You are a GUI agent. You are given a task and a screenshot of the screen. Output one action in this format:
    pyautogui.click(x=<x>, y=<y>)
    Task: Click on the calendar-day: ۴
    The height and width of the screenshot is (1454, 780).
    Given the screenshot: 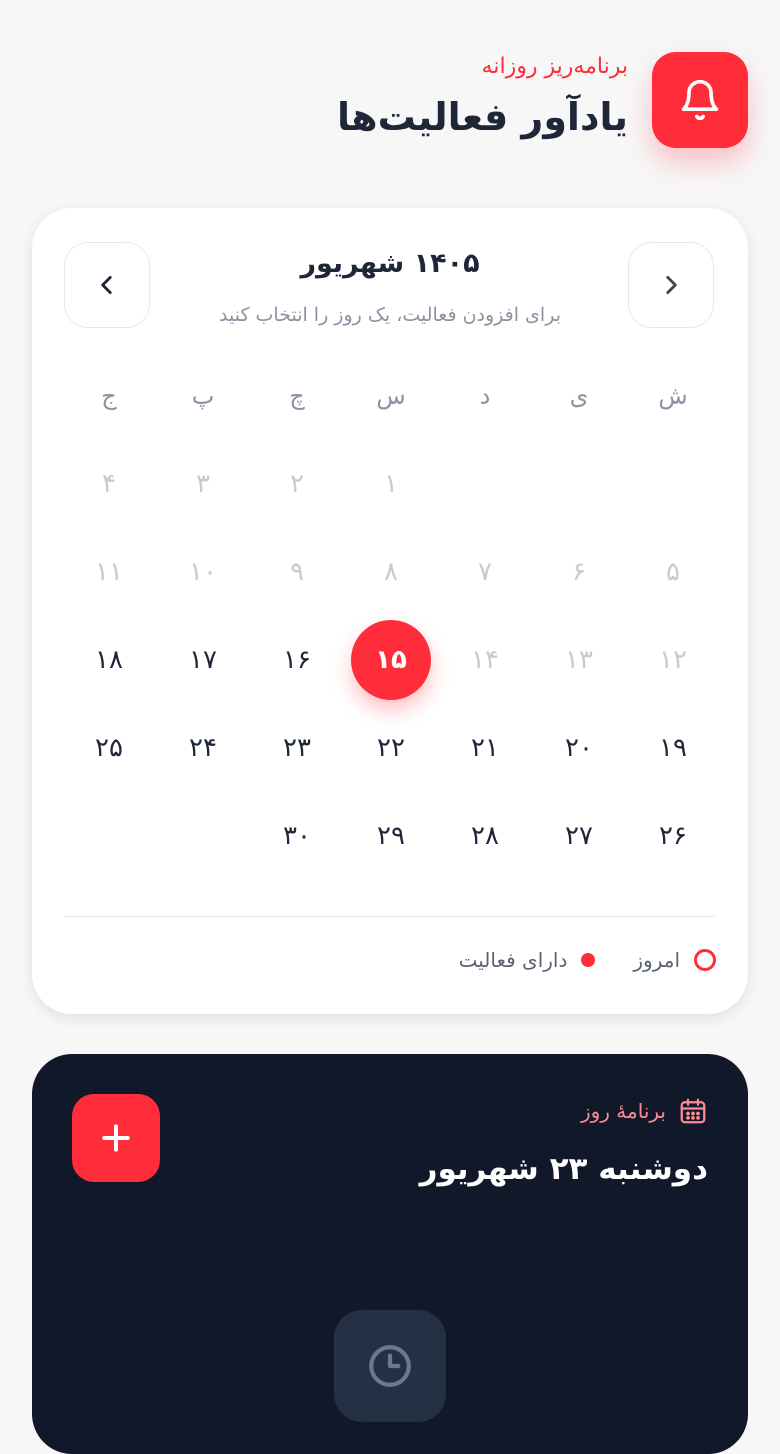 What is the action you would take?
    pyautogui.click(x=109, y=484)
    